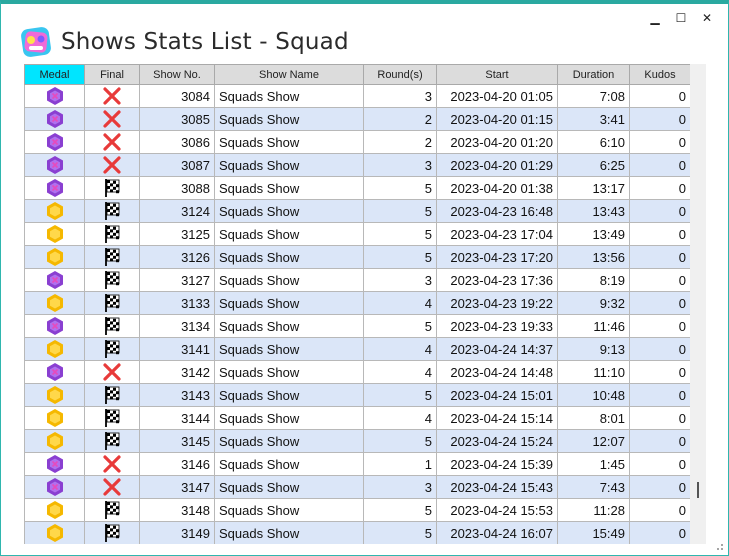 This screenshot has height=556, width=729. I want to click on table-row: 3084 Squads Show 3 2023-04-20 01:05 7:08 0, so click(357, 96).